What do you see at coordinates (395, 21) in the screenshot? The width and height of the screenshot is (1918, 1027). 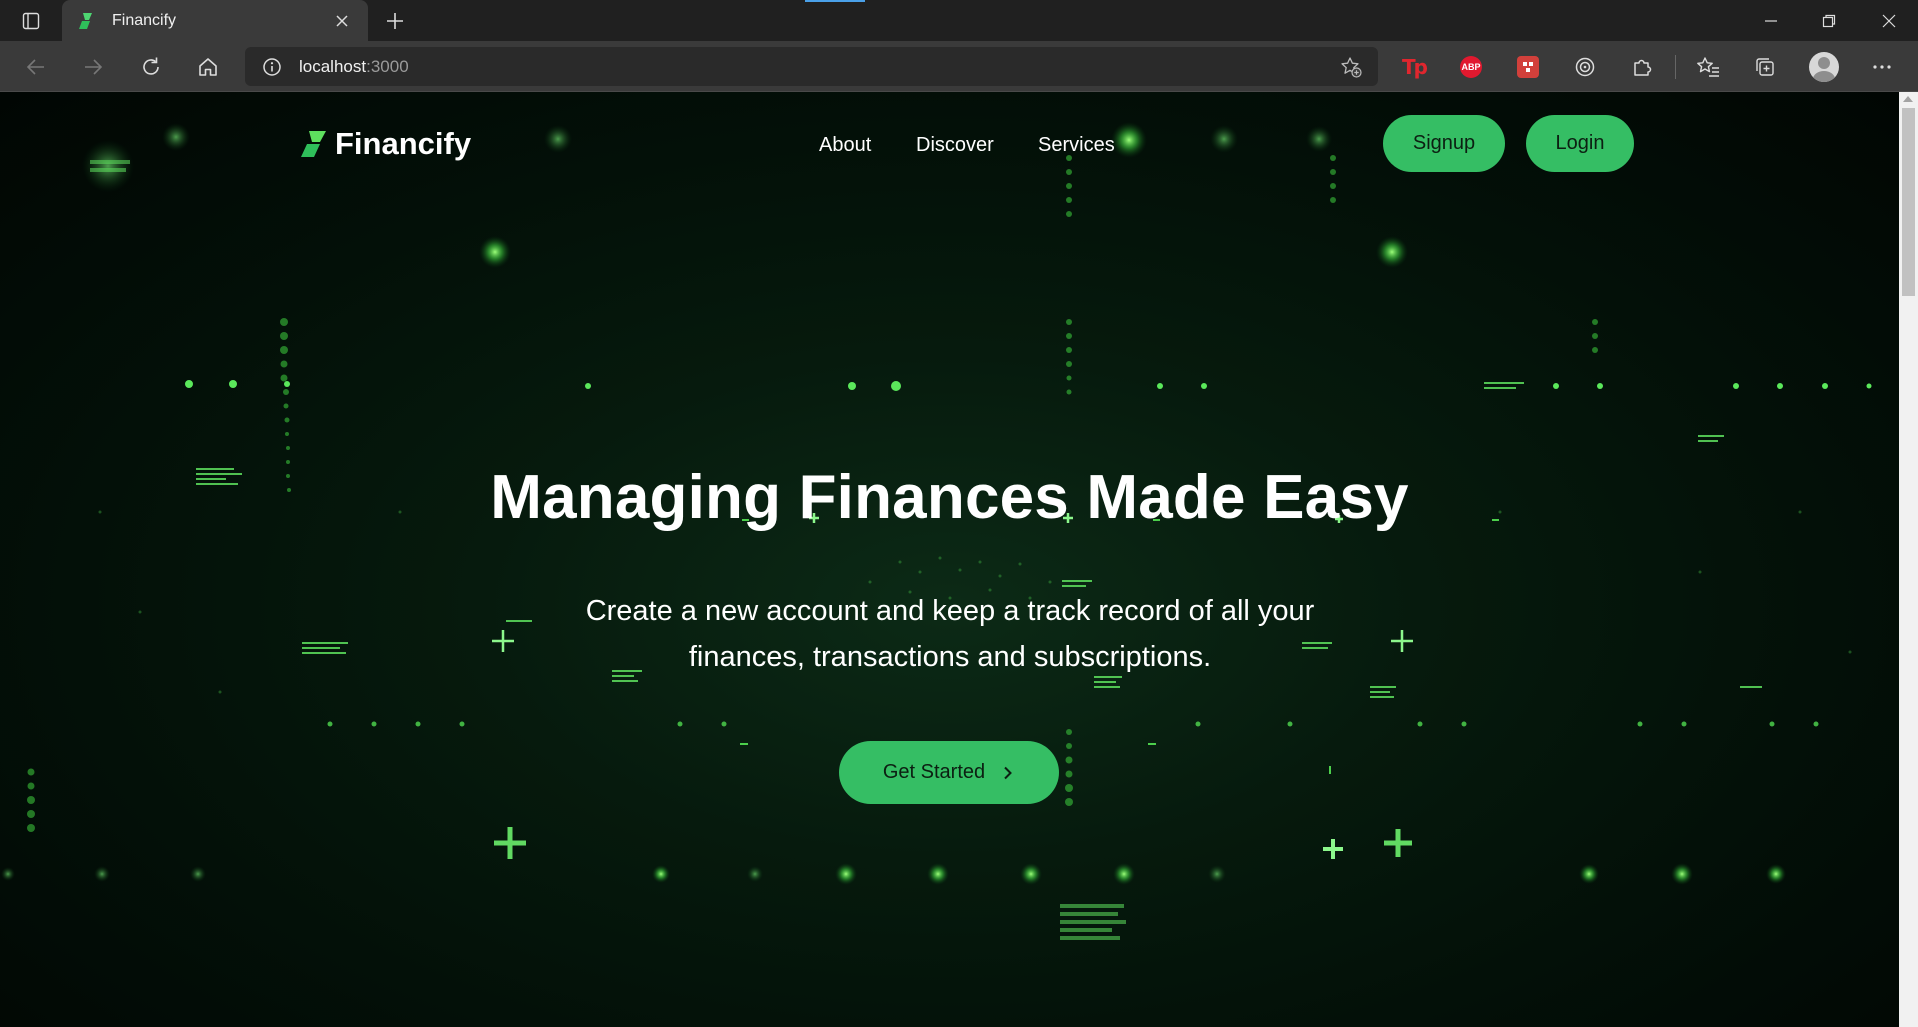 I see `new-tab-icon` at bounding box center [395, 21].